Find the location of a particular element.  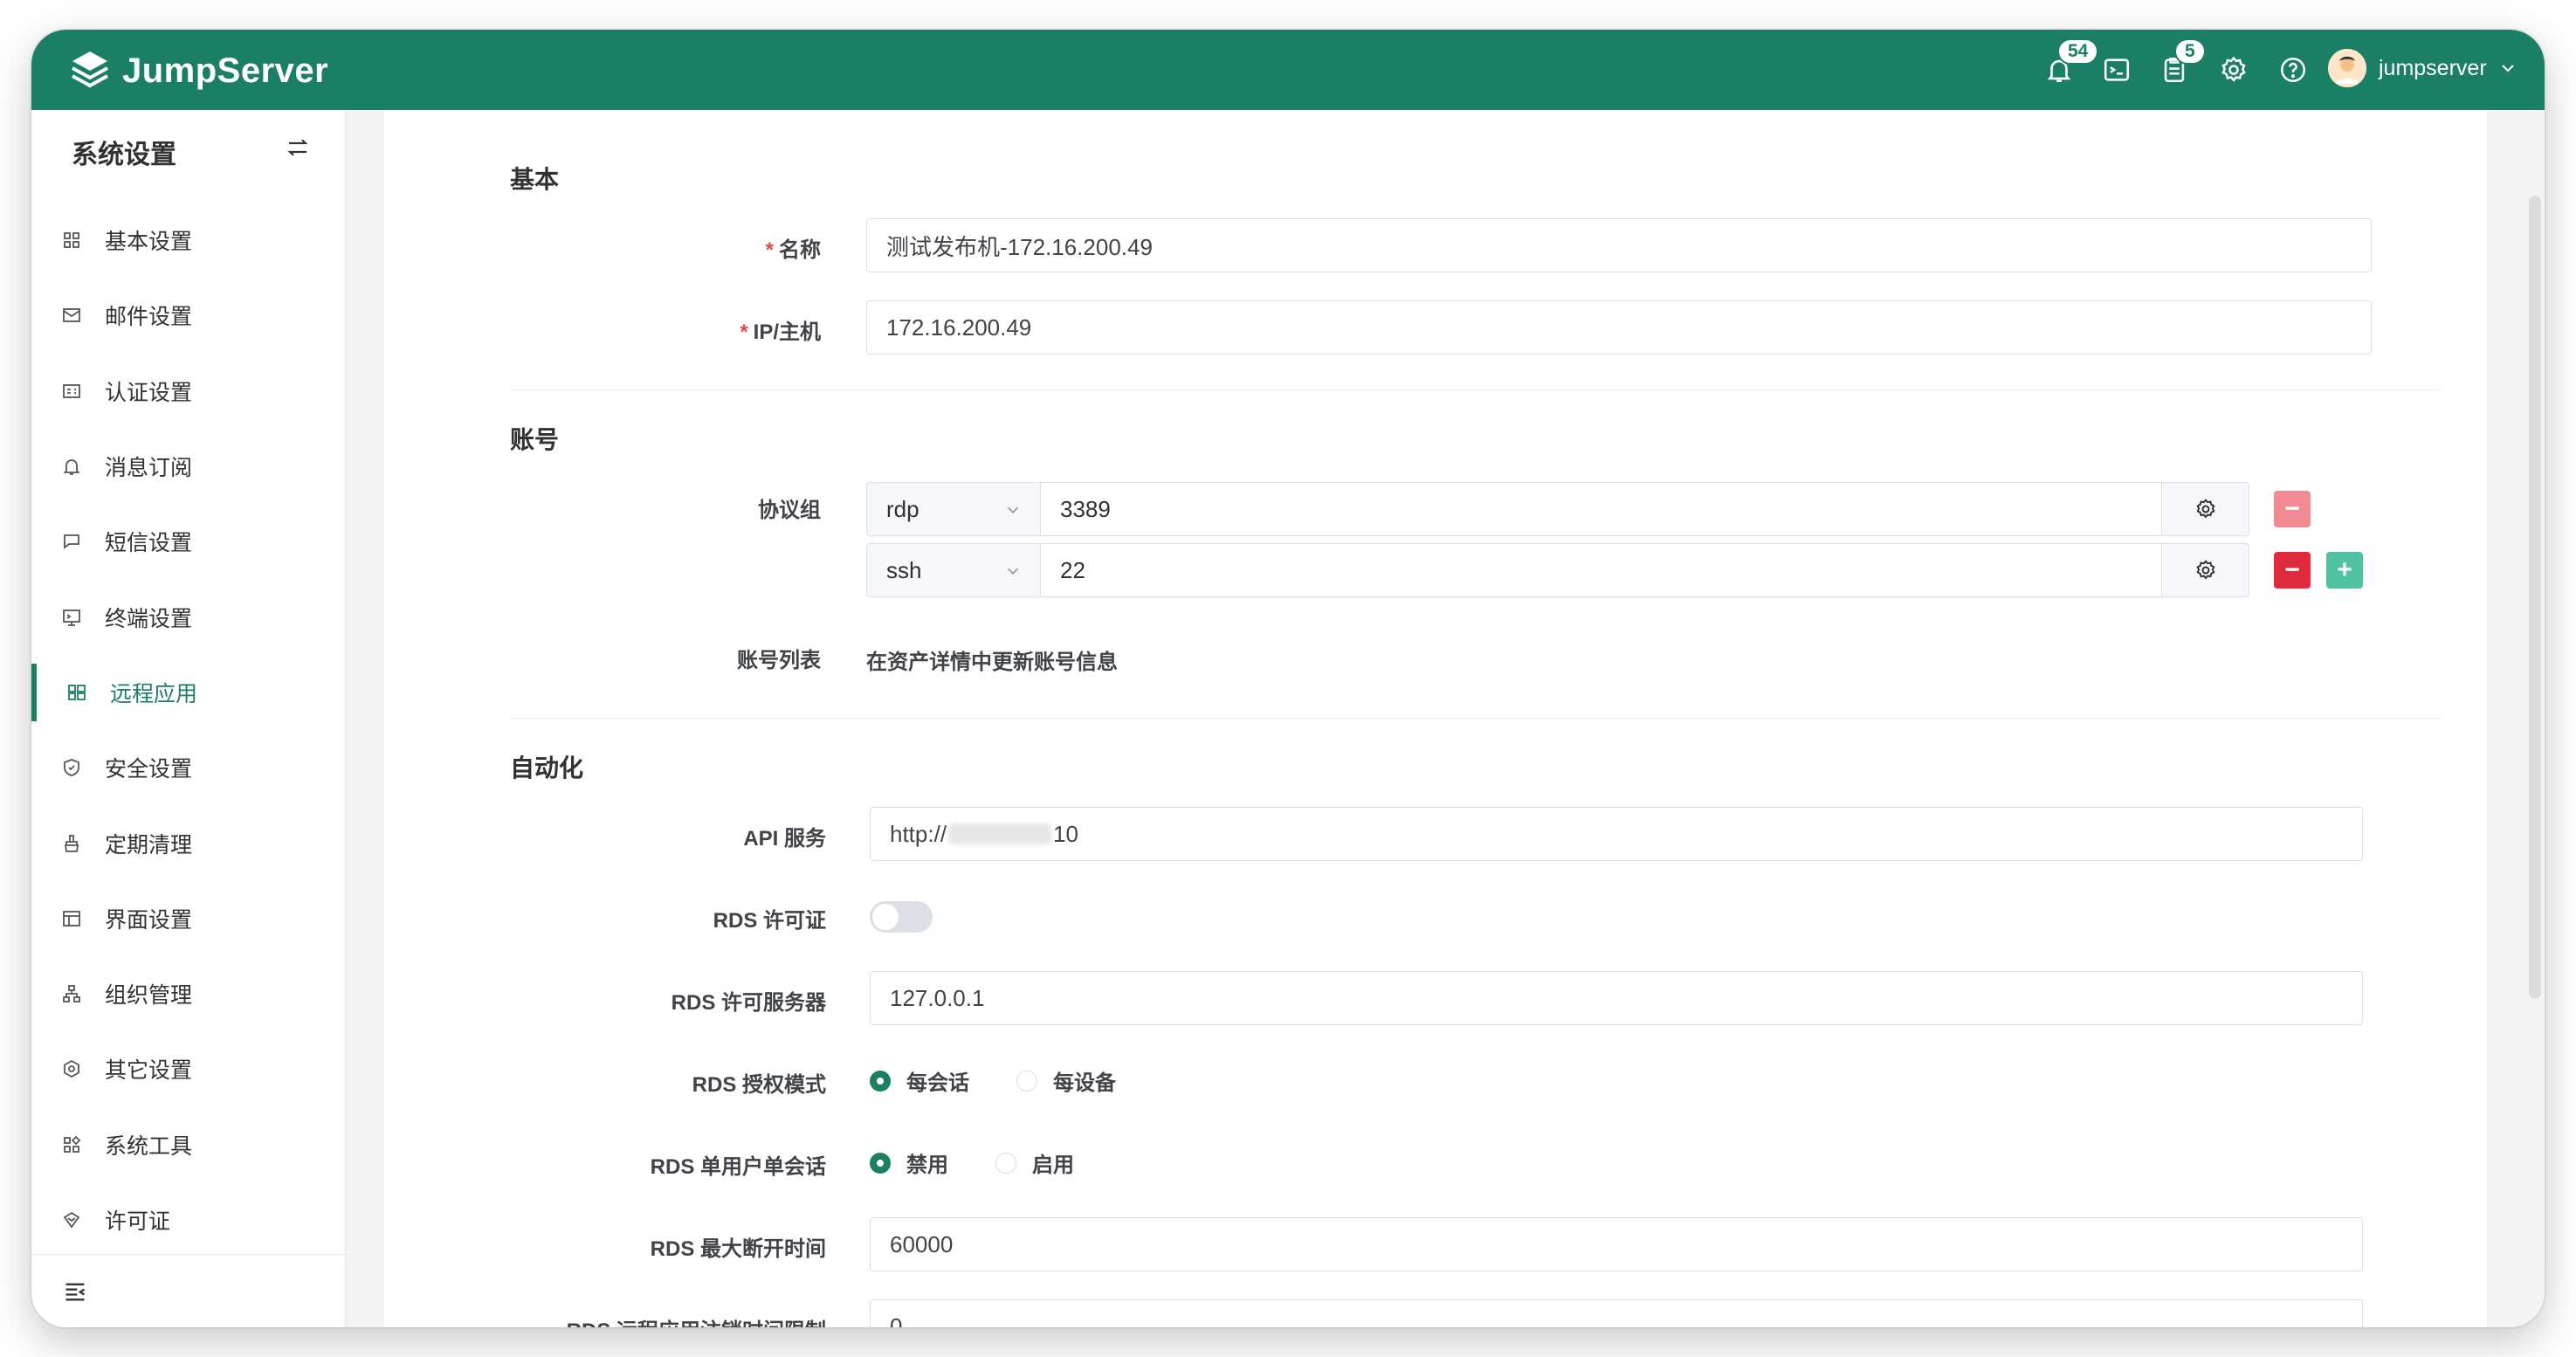

mail-icon is located at coordinates (71, 315).